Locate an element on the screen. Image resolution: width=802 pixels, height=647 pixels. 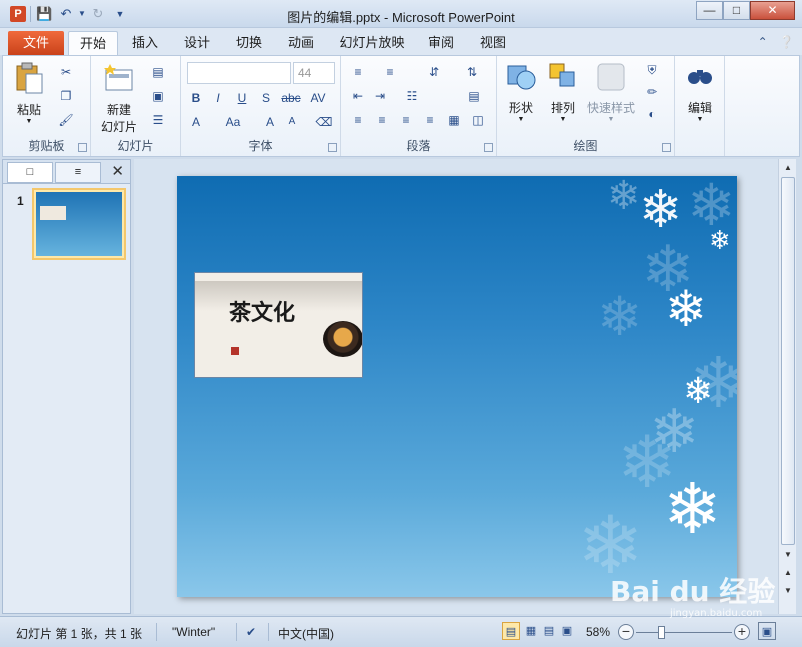
grow-font-button: A is located at coordinates (270, 122).